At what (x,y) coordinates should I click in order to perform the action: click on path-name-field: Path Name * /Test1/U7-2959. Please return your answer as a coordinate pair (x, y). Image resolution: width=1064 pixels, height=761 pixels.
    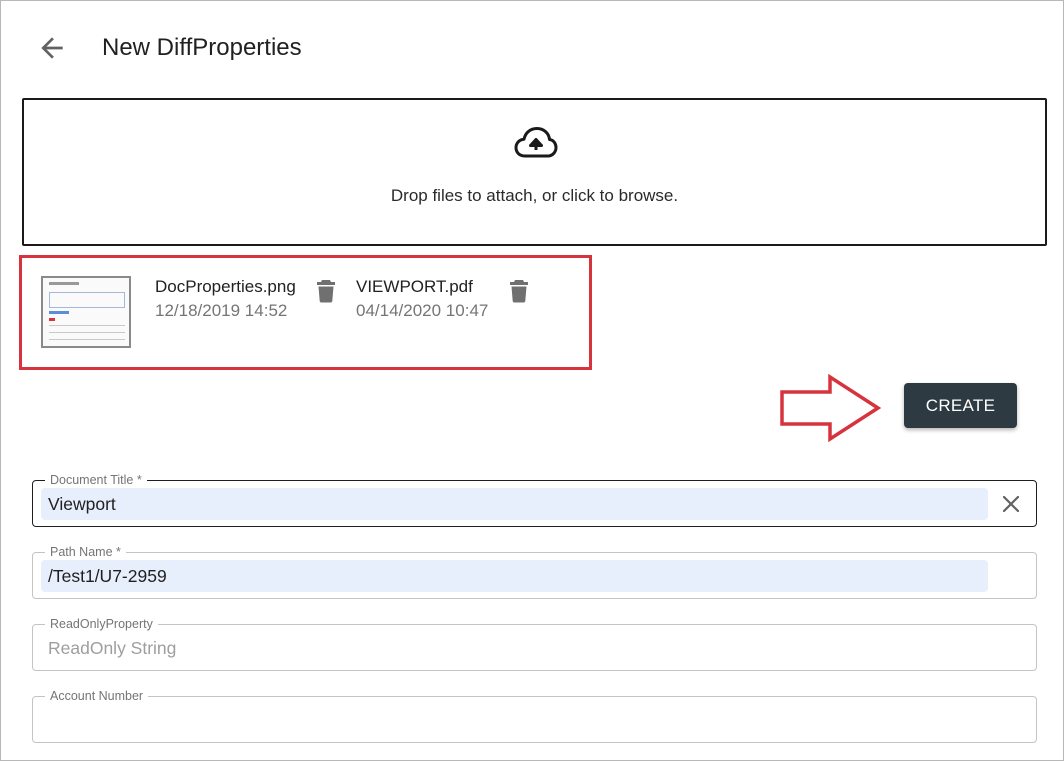
    Looking at the image, I should click on (534, 571).